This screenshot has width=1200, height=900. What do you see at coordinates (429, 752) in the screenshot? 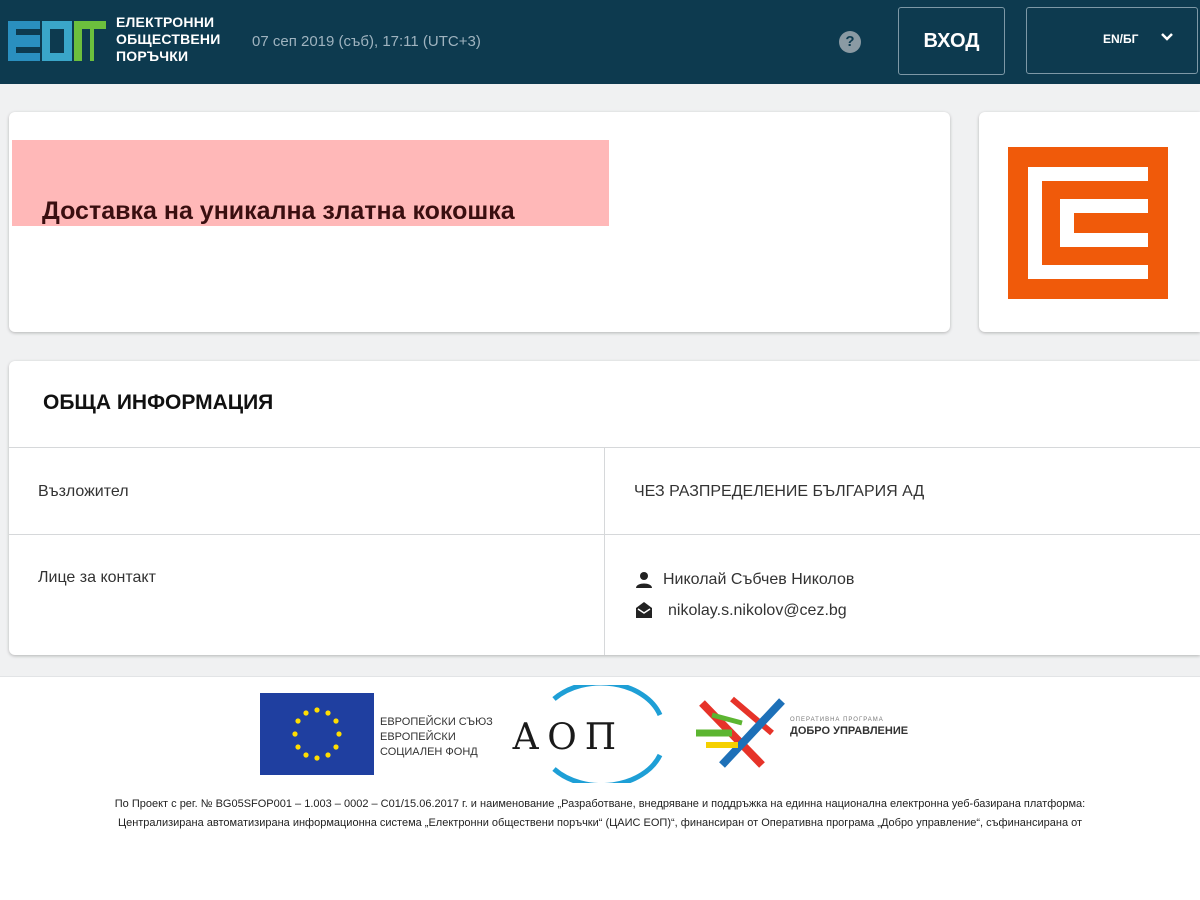
I see `eu-line-3: СОЦИАЛЕН ФОНД` at bounding box center [429, 752].